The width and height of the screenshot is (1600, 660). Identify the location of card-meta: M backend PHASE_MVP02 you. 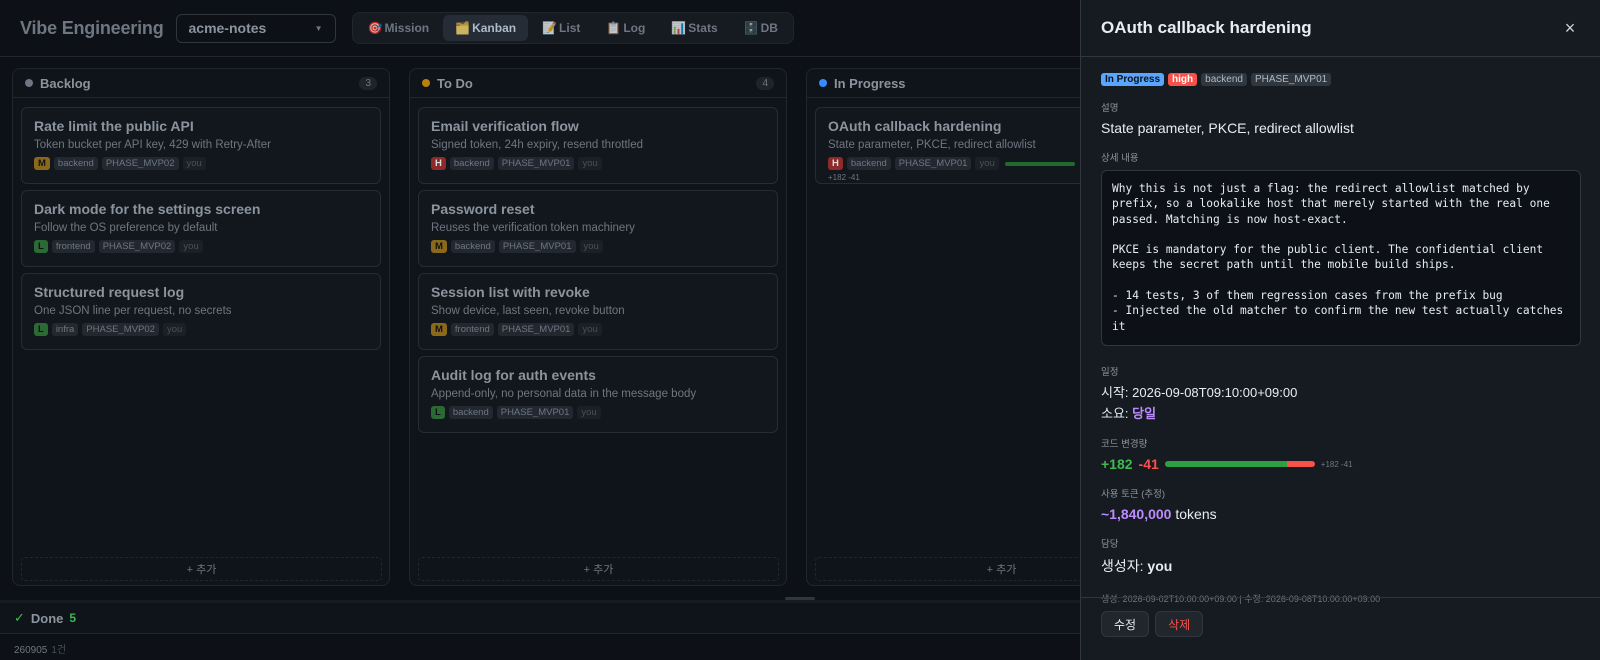
(201, 163).